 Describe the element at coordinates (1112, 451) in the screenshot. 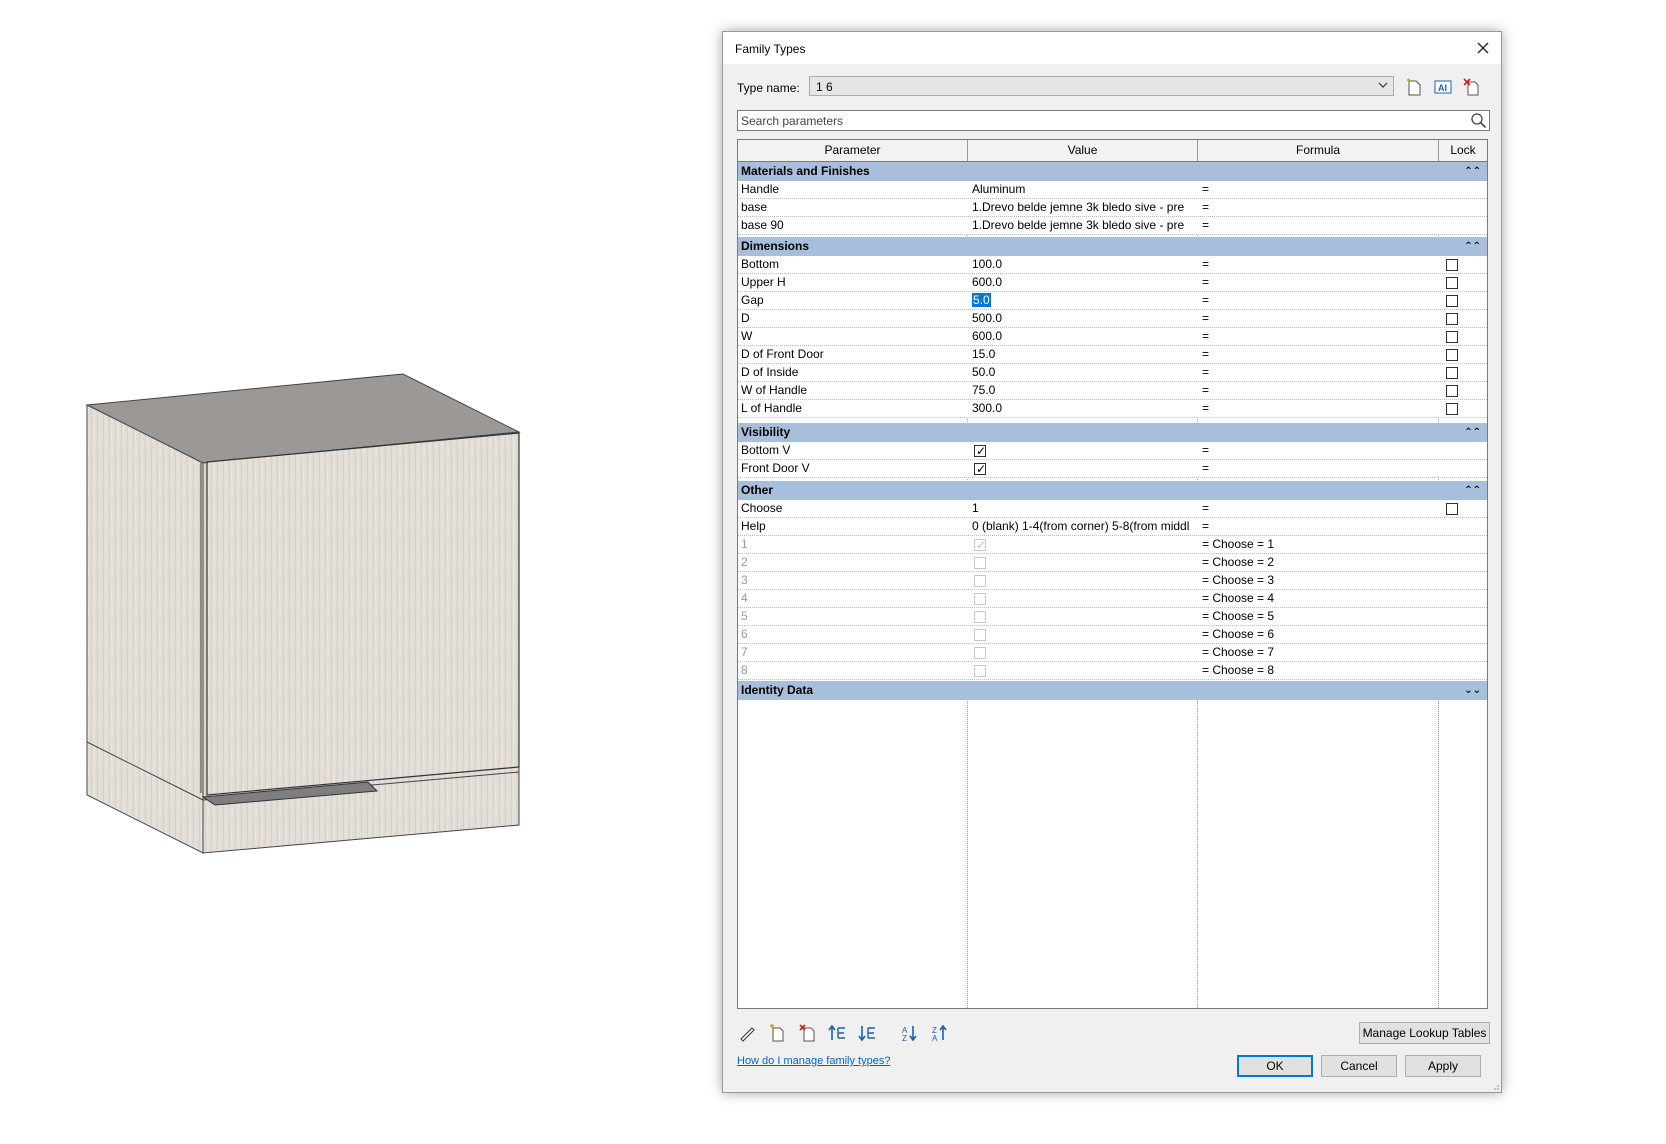

I see `param-row-bottom-v: Bottom V ✓ =` at that location.